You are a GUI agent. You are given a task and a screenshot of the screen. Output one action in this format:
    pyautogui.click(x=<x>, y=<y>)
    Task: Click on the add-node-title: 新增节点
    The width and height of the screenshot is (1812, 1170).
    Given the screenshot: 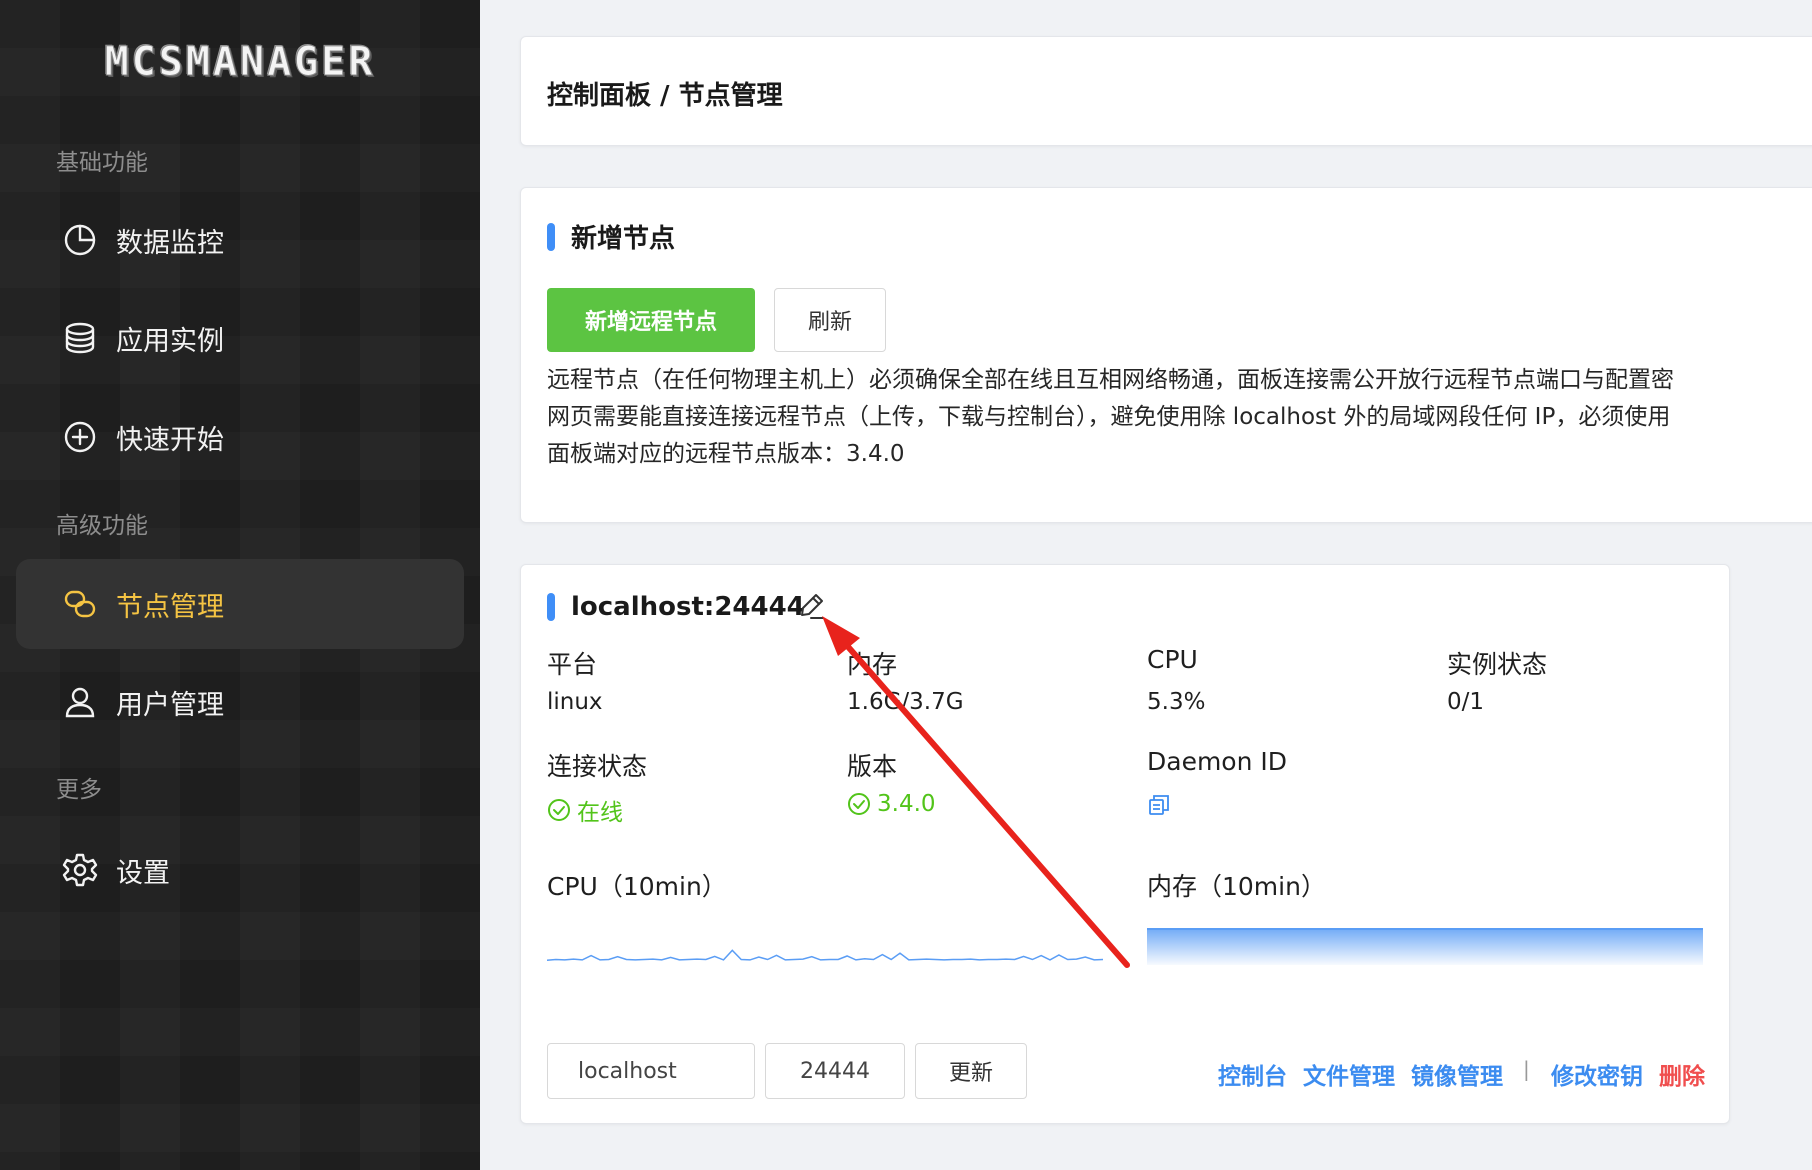 What is the action you would take?
    pyautogui.click(x=611, y=236)
    